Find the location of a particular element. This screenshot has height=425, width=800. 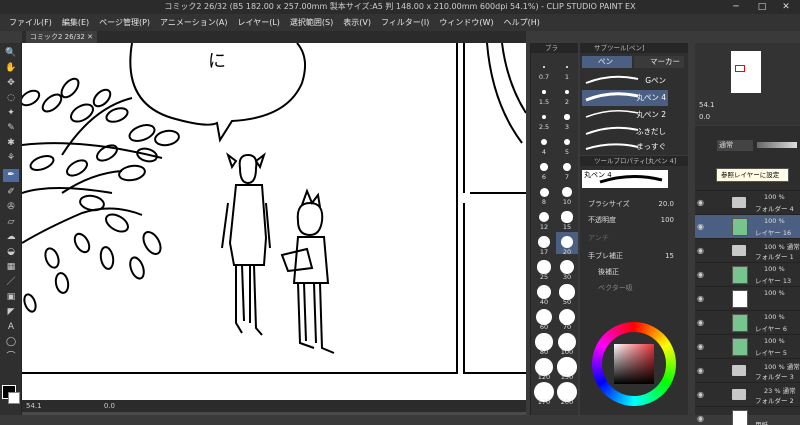

layer-row: ◉ 用紙 is located at coordinates (747, 415).